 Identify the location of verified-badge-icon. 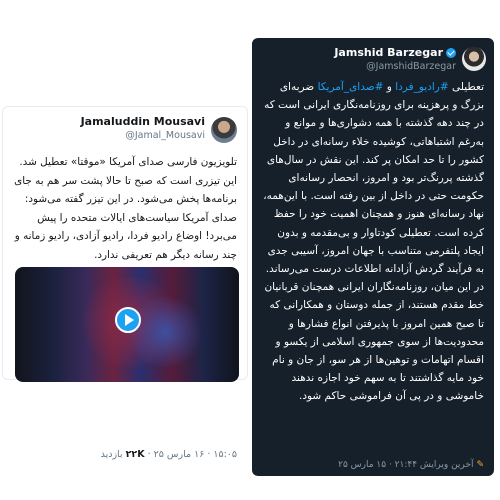
(451, 52).